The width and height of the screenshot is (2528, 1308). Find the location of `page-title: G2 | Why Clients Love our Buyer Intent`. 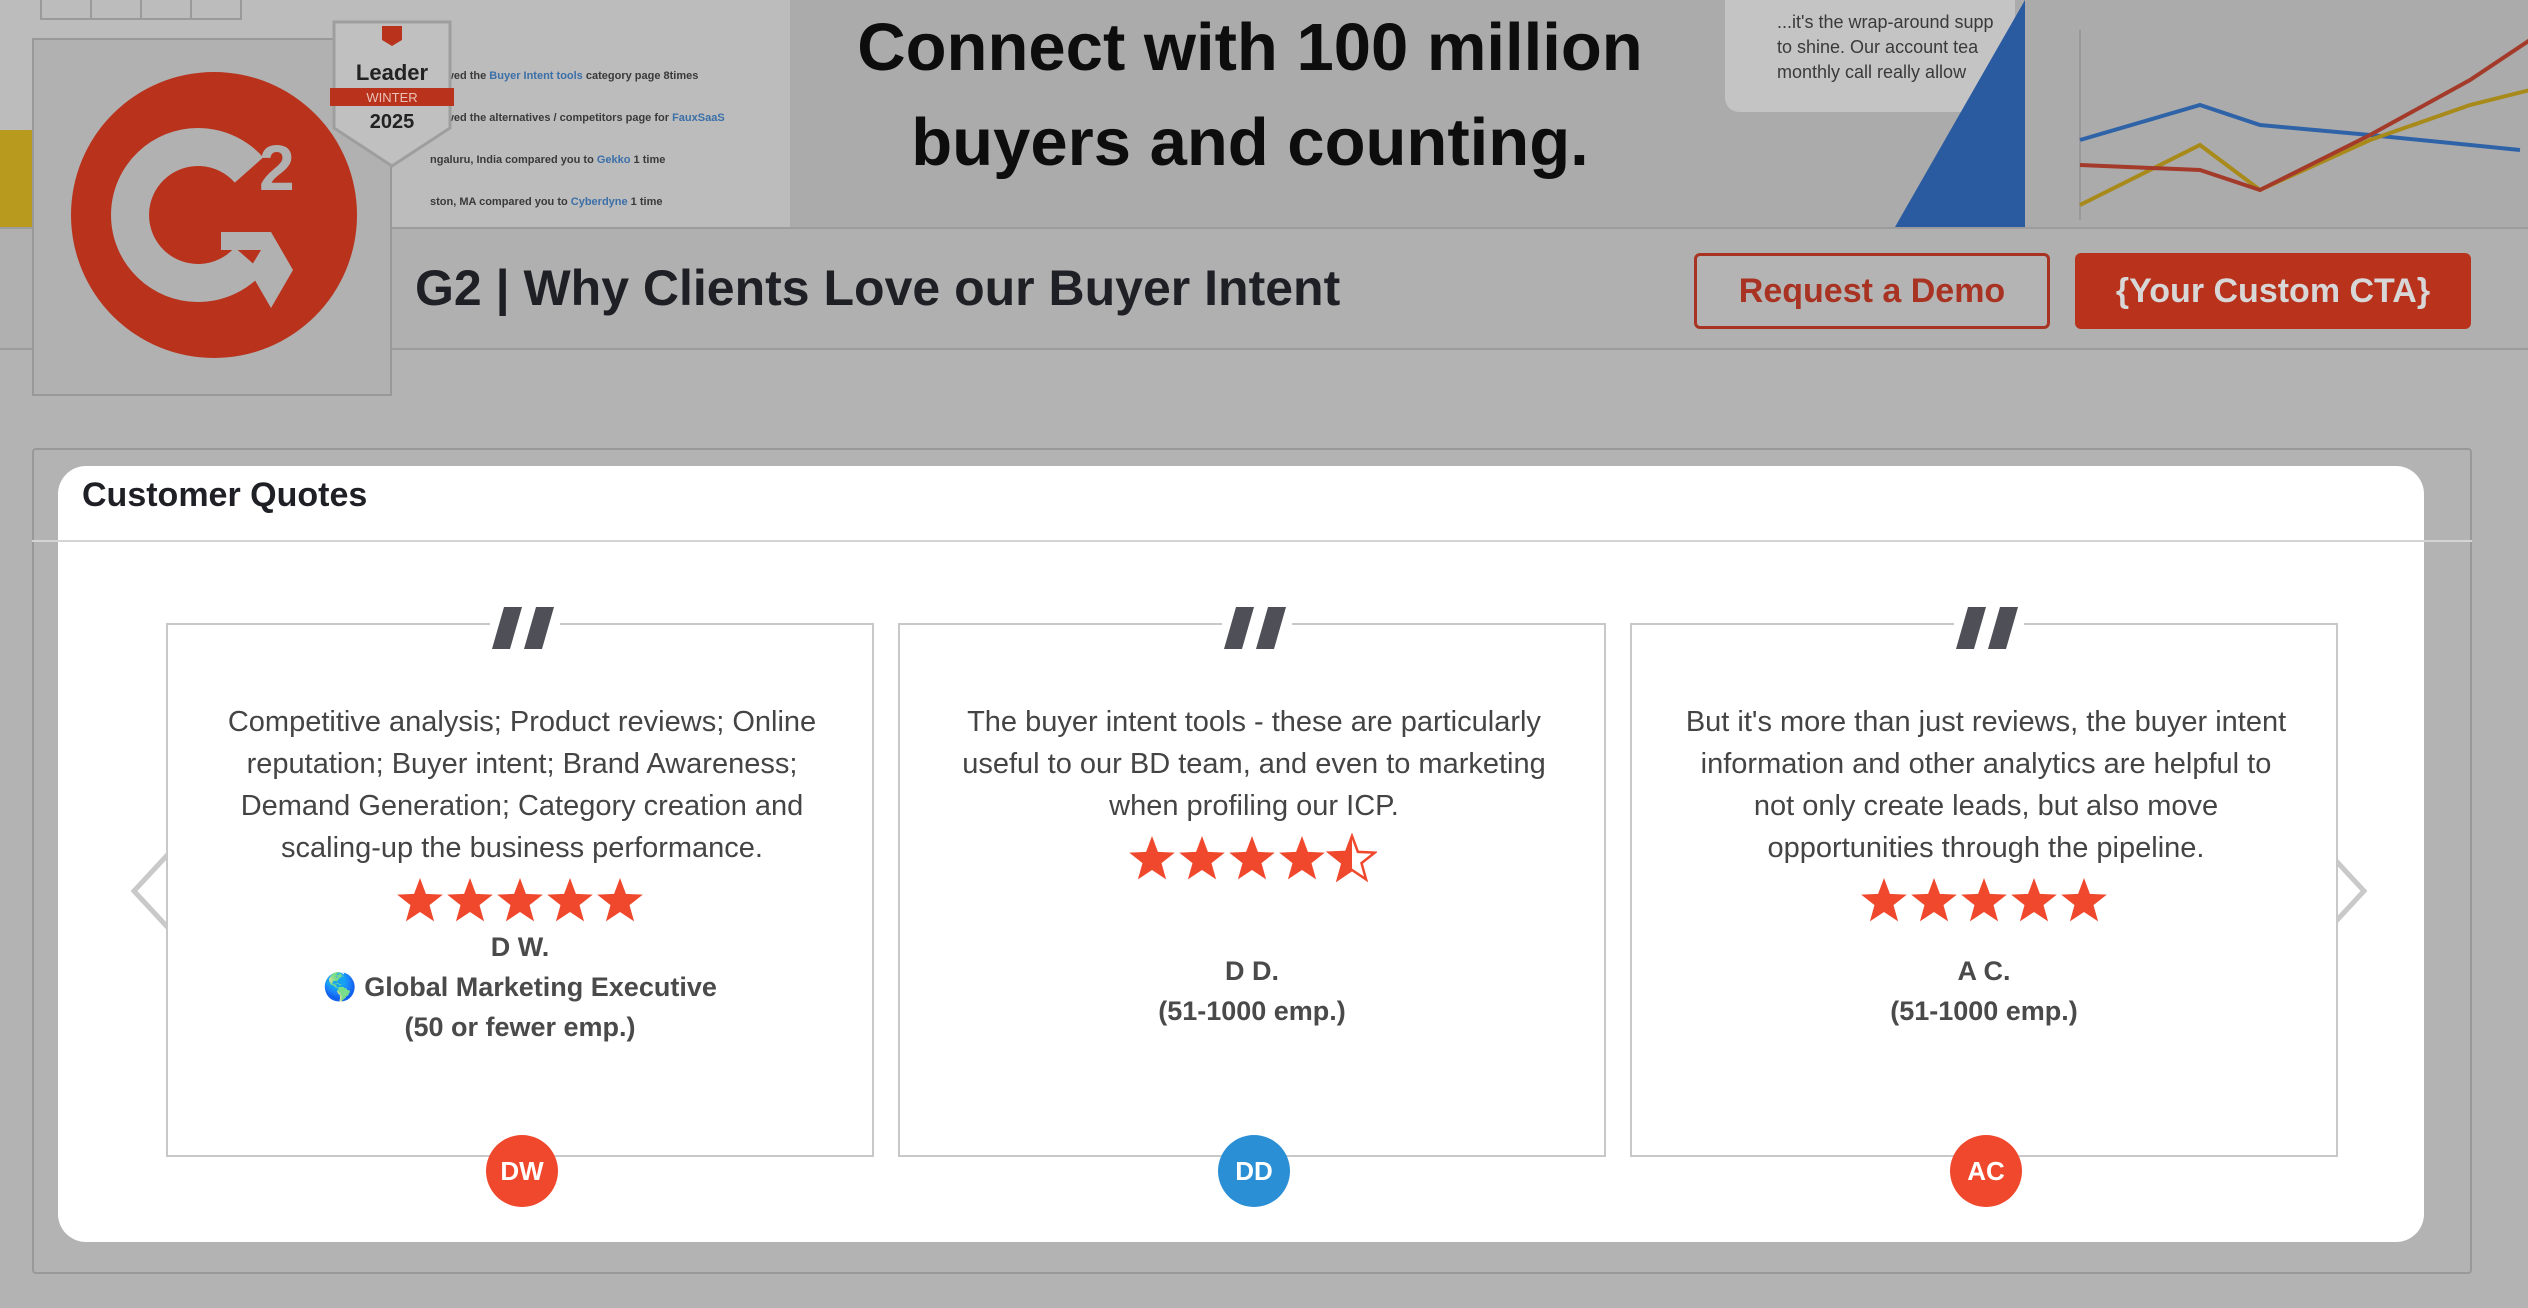

page-title: G2 | Why Clients Love our Buyer Intent is located at coordinates (878, 288).